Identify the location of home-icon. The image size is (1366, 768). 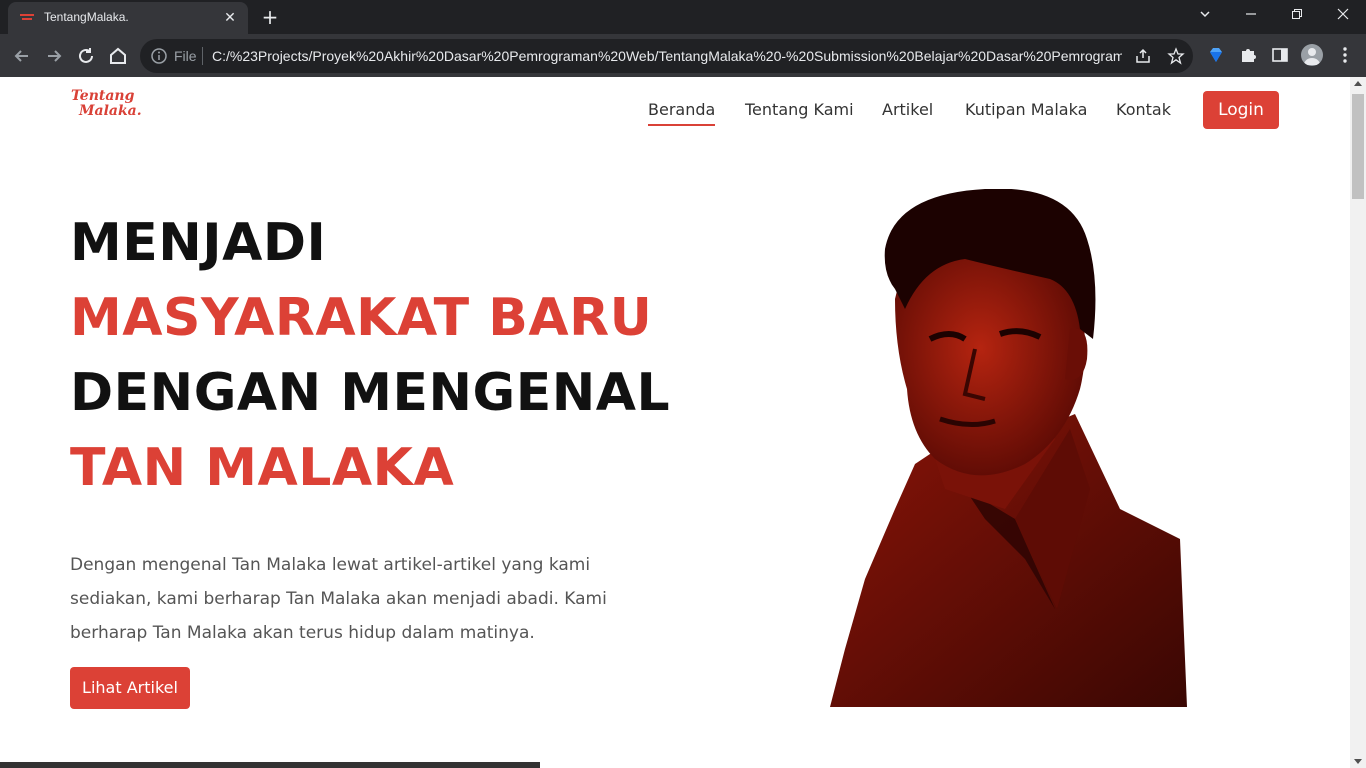
(118, 55).